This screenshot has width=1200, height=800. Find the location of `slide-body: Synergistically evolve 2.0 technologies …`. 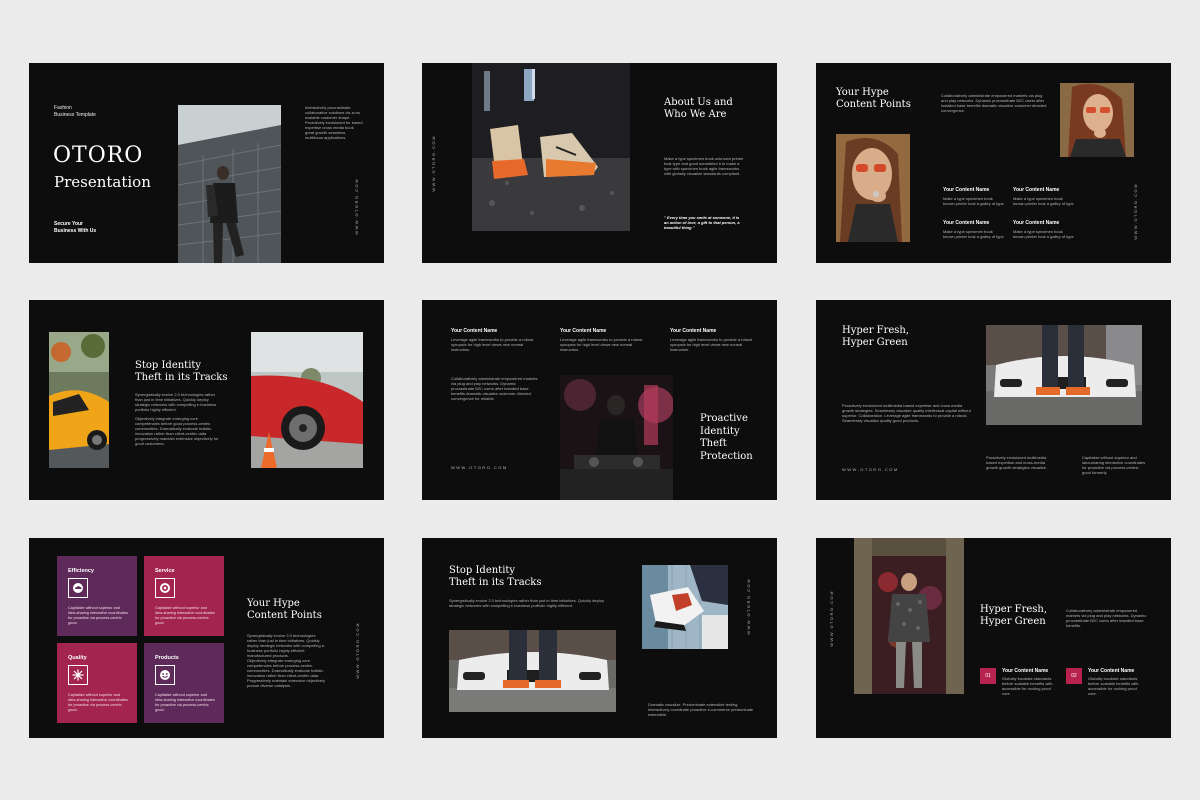

slide-body: Synergistically evolve 2.0 technologies … is located at coordinates (526, 603).